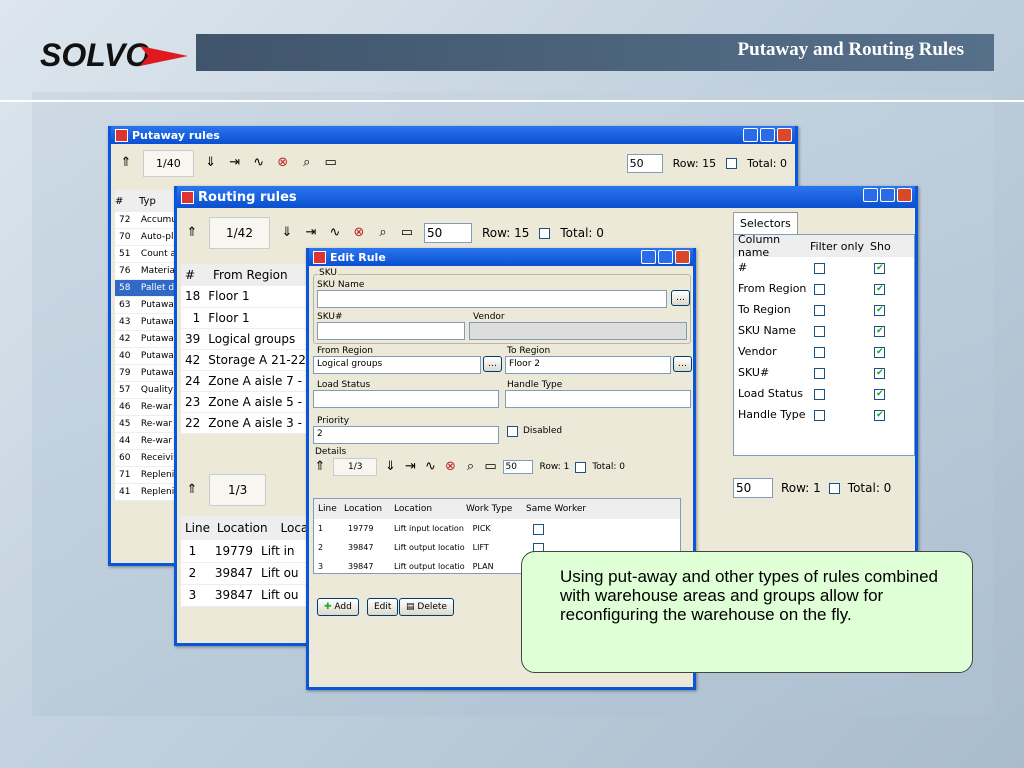 The width and height of the screenshot is (1024, 768). Describe the element at coordinates (148, 339) in the screenshot. I see `table-row: 42 Putawa` at that location.